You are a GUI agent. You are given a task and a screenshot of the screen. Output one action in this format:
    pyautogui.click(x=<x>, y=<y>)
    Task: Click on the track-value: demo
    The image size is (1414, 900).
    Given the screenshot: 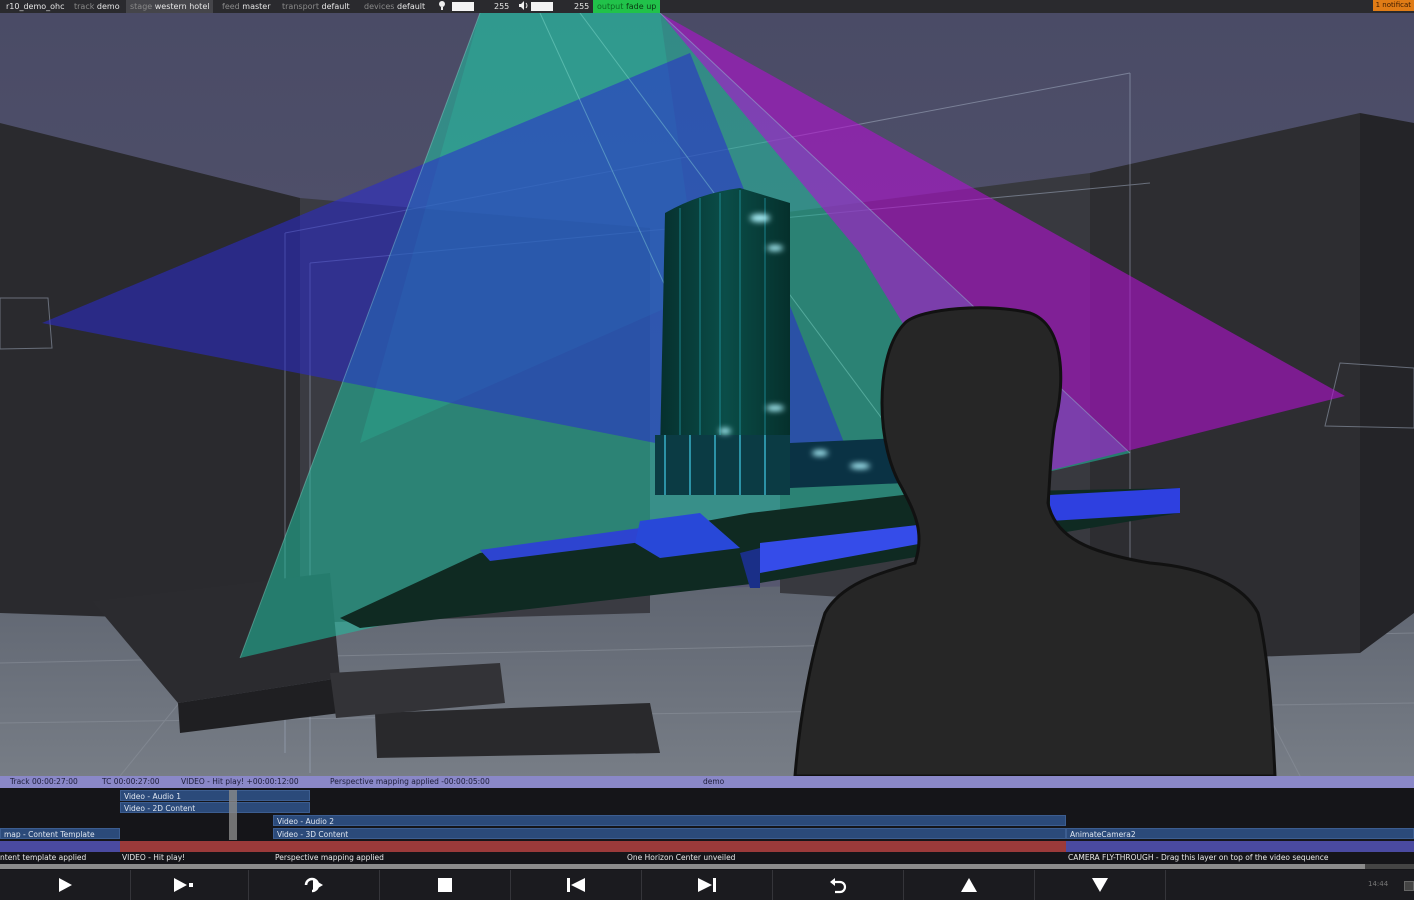 What is the action you would take?
    pyautogui.click(x=108, y=6)
    